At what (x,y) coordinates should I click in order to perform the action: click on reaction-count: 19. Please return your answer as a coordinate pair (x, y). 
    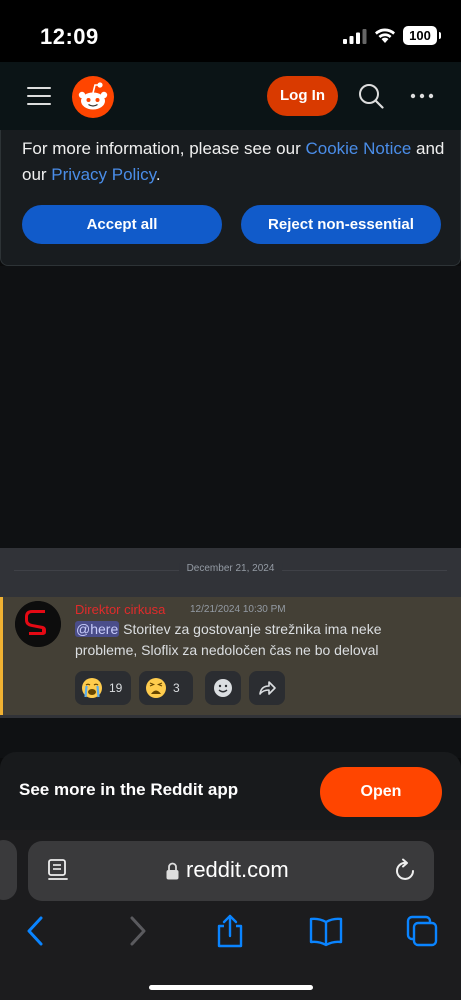
    Looking at the image, I should click on (116, 688).